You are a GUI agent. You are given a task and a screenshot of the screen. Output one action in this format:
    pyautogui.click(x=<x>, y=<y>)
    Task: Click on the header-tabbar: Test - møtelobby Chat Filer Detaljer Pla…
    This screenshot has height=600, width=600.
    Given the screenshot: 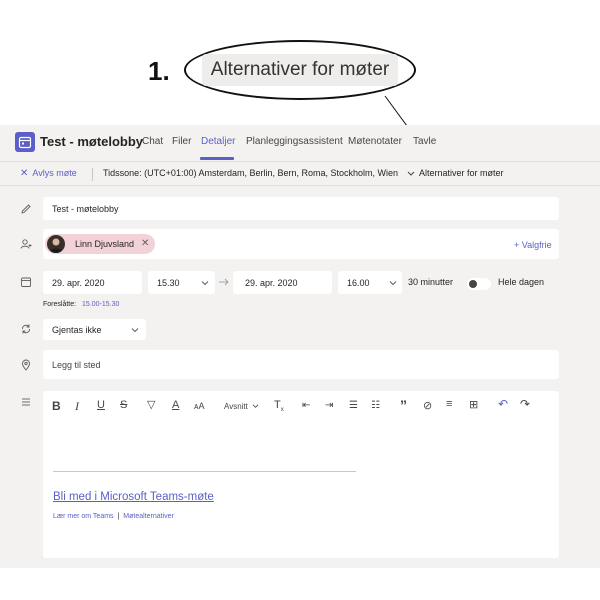 What is the action you would take?
    pyautogui.click(x=300, y=143)
    